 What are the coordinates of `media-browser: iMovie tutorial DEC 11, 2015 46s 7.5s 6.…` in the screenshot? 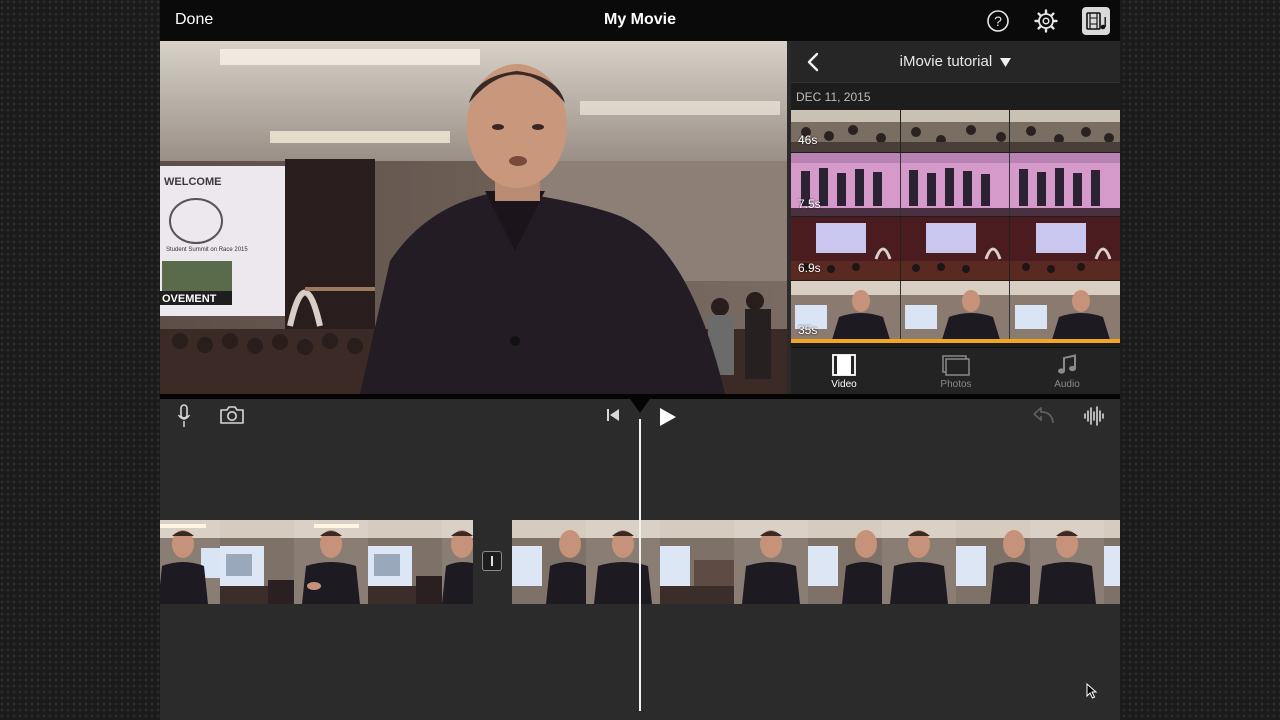 It's located at (955, 218).